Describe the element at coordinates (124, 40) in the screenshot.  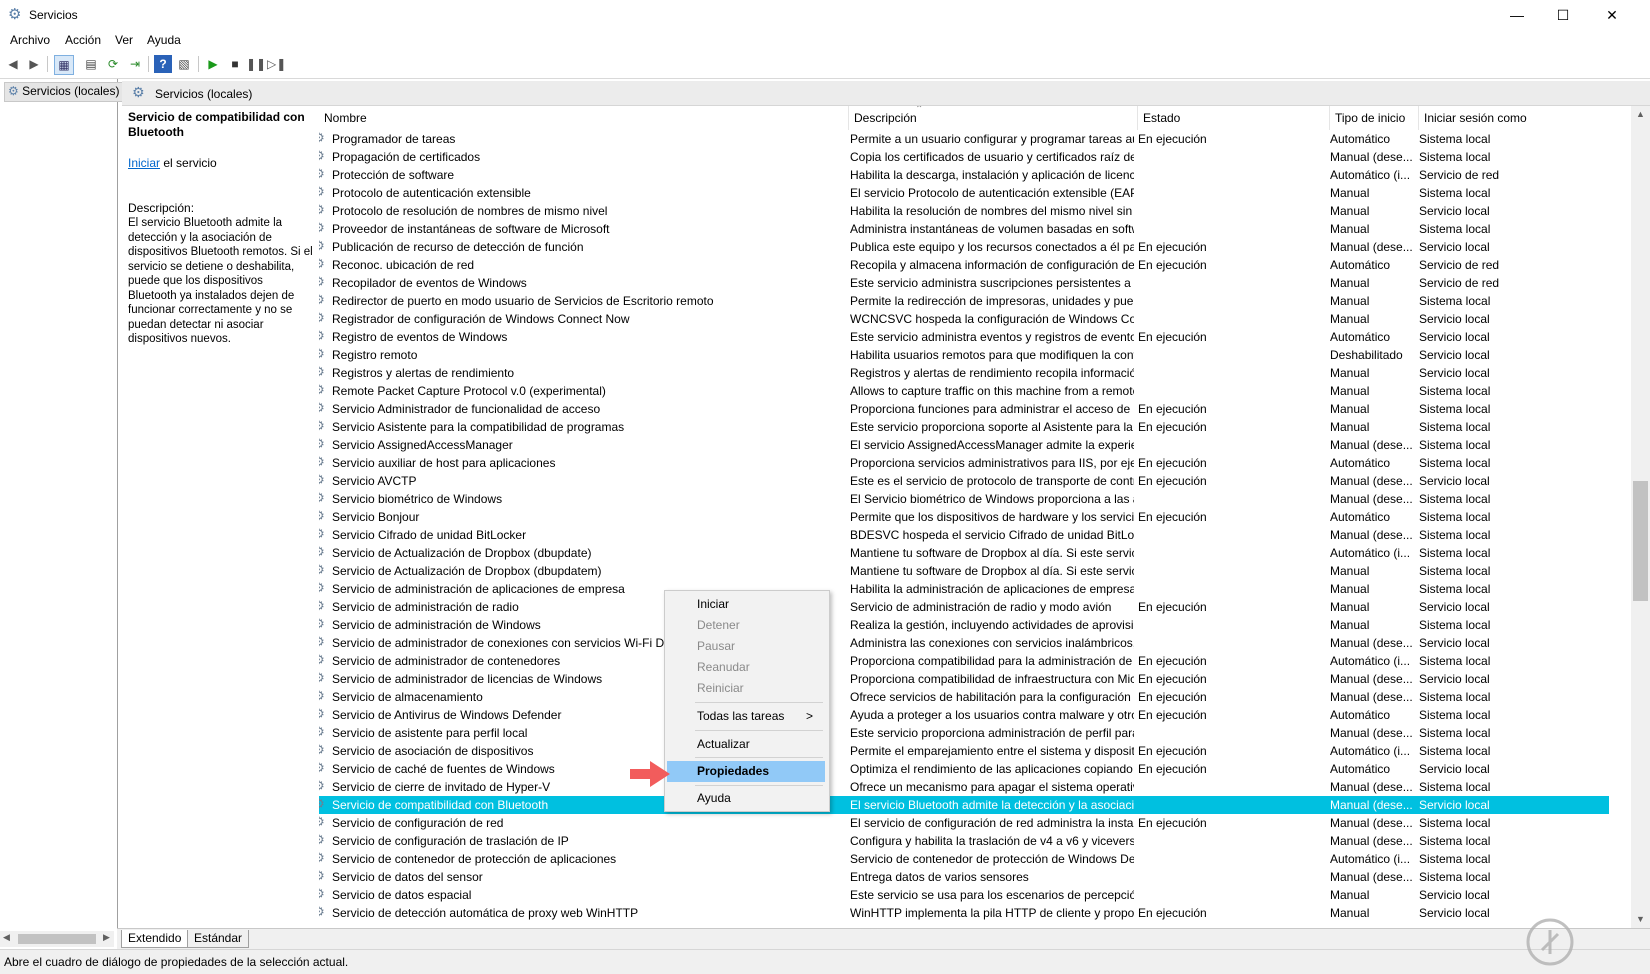
I see `menu-ver: Ver` at that location.